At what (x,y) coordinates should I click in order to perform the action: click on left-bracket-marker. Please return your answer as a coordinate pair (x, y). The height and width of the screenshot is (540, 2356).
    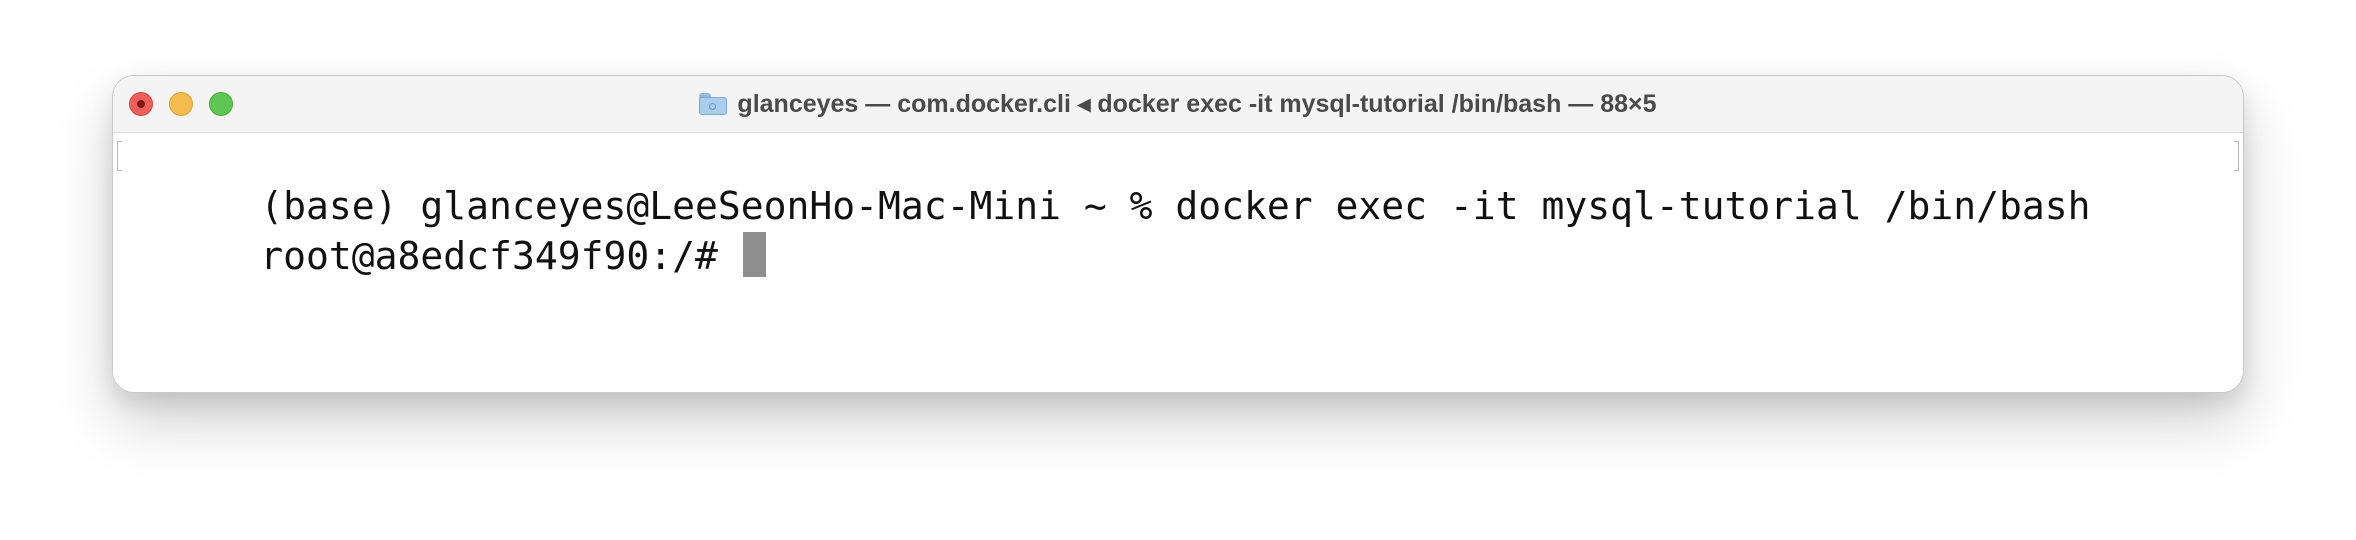
    Looking at the image, I should click on (119, 156).